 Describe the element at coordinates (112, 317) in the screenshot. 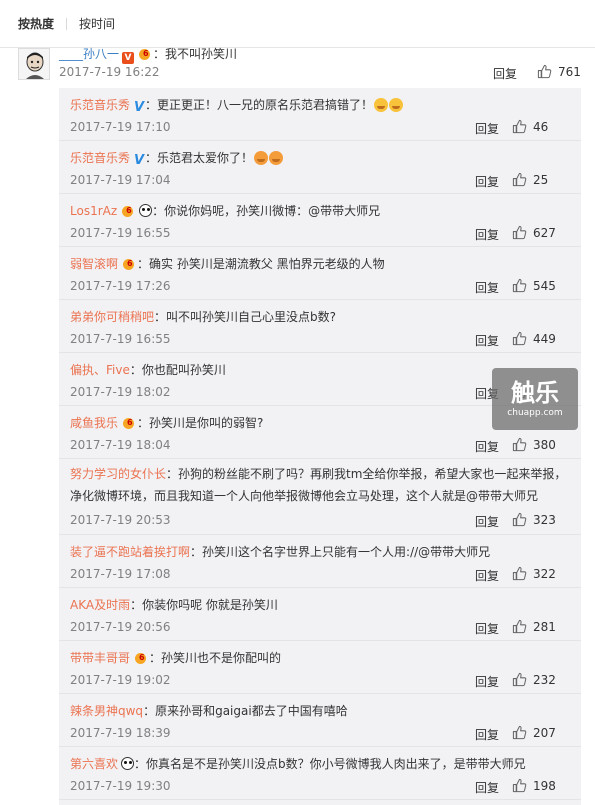

I see `reply-username: 弟弟你可稍稍吧` at that location.